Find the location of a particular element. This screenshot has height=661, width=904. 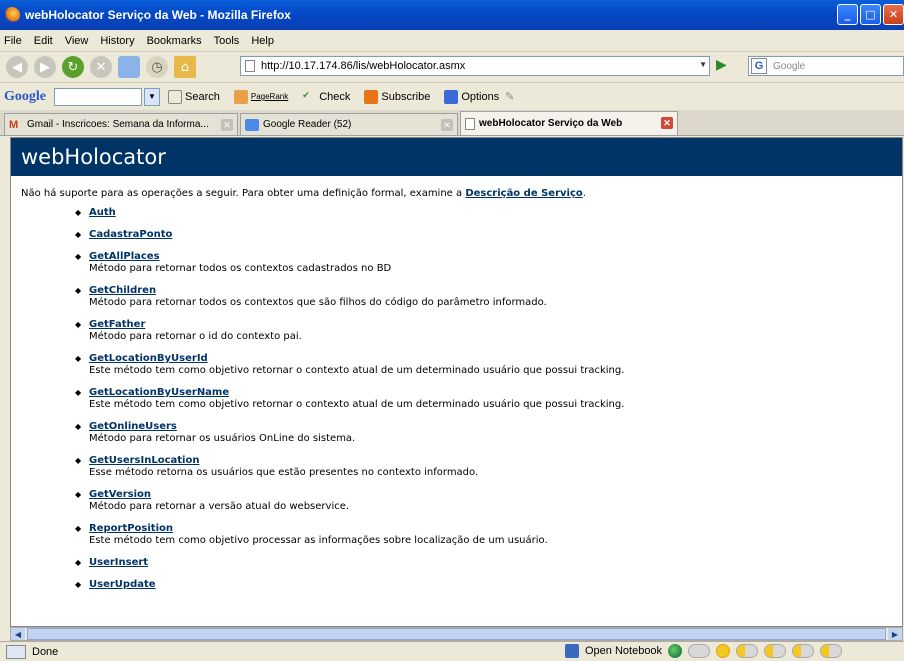

open-notebook-label: Open Notebook is located at coordinates (623, 651).